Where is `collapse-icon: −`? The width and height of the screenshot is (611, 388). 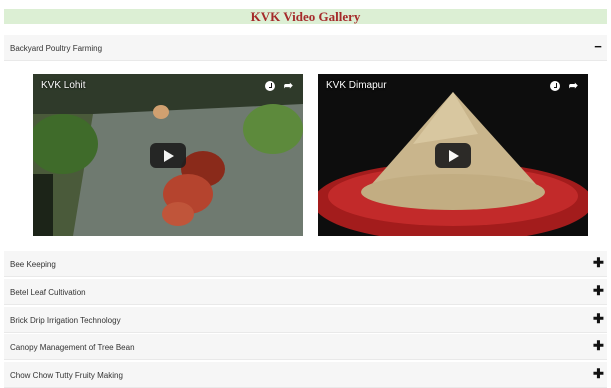 collapse-icon: − is located at coordinates (598, 46).